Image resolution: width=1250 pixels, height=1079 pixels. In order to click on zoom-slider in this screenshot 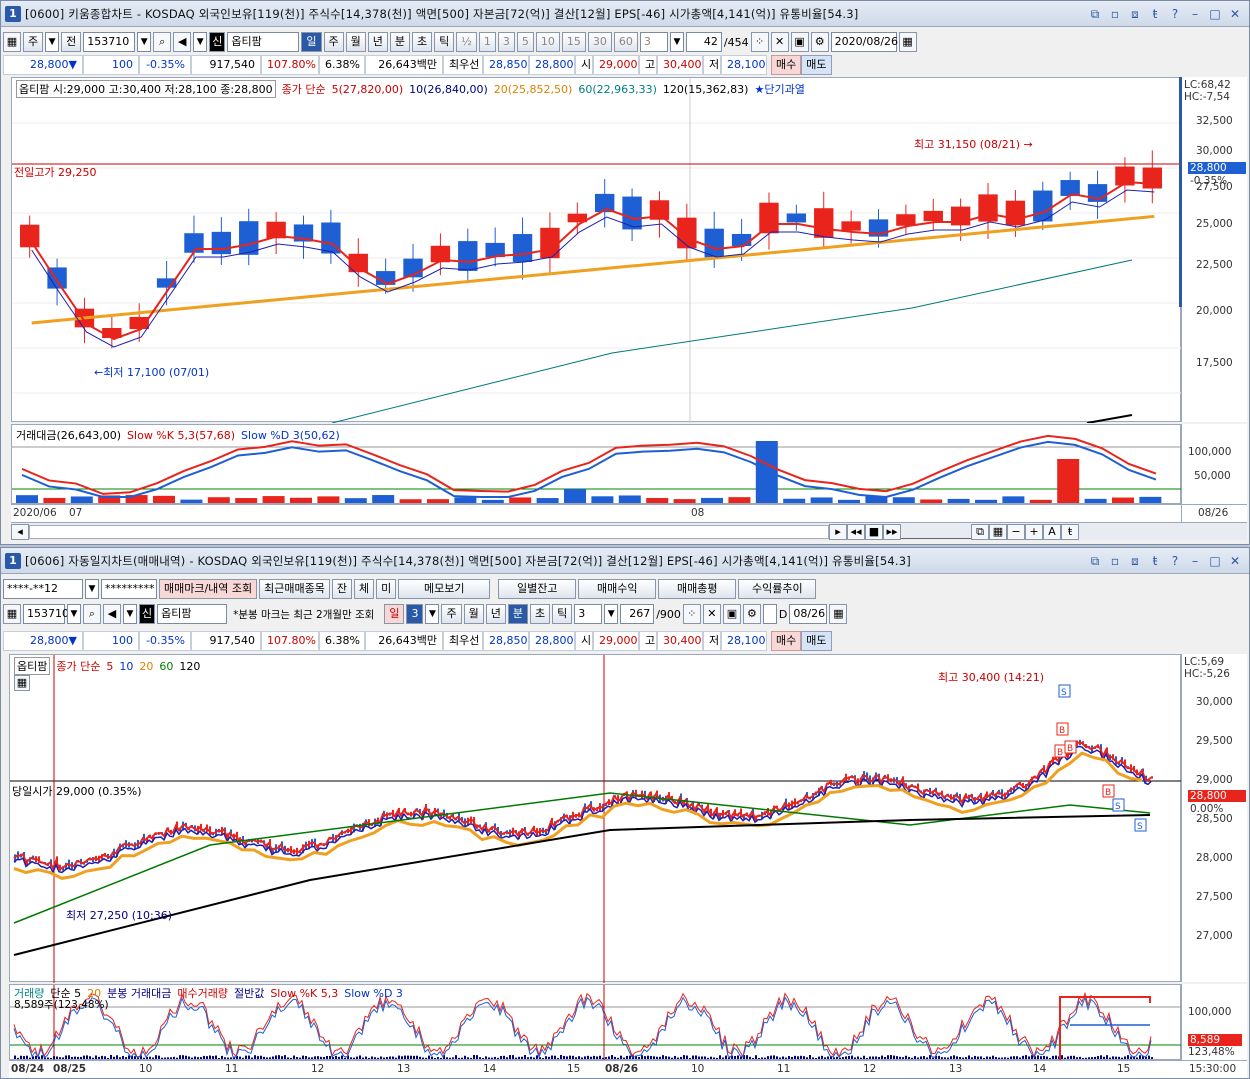, I will do `click(936, 532)`.